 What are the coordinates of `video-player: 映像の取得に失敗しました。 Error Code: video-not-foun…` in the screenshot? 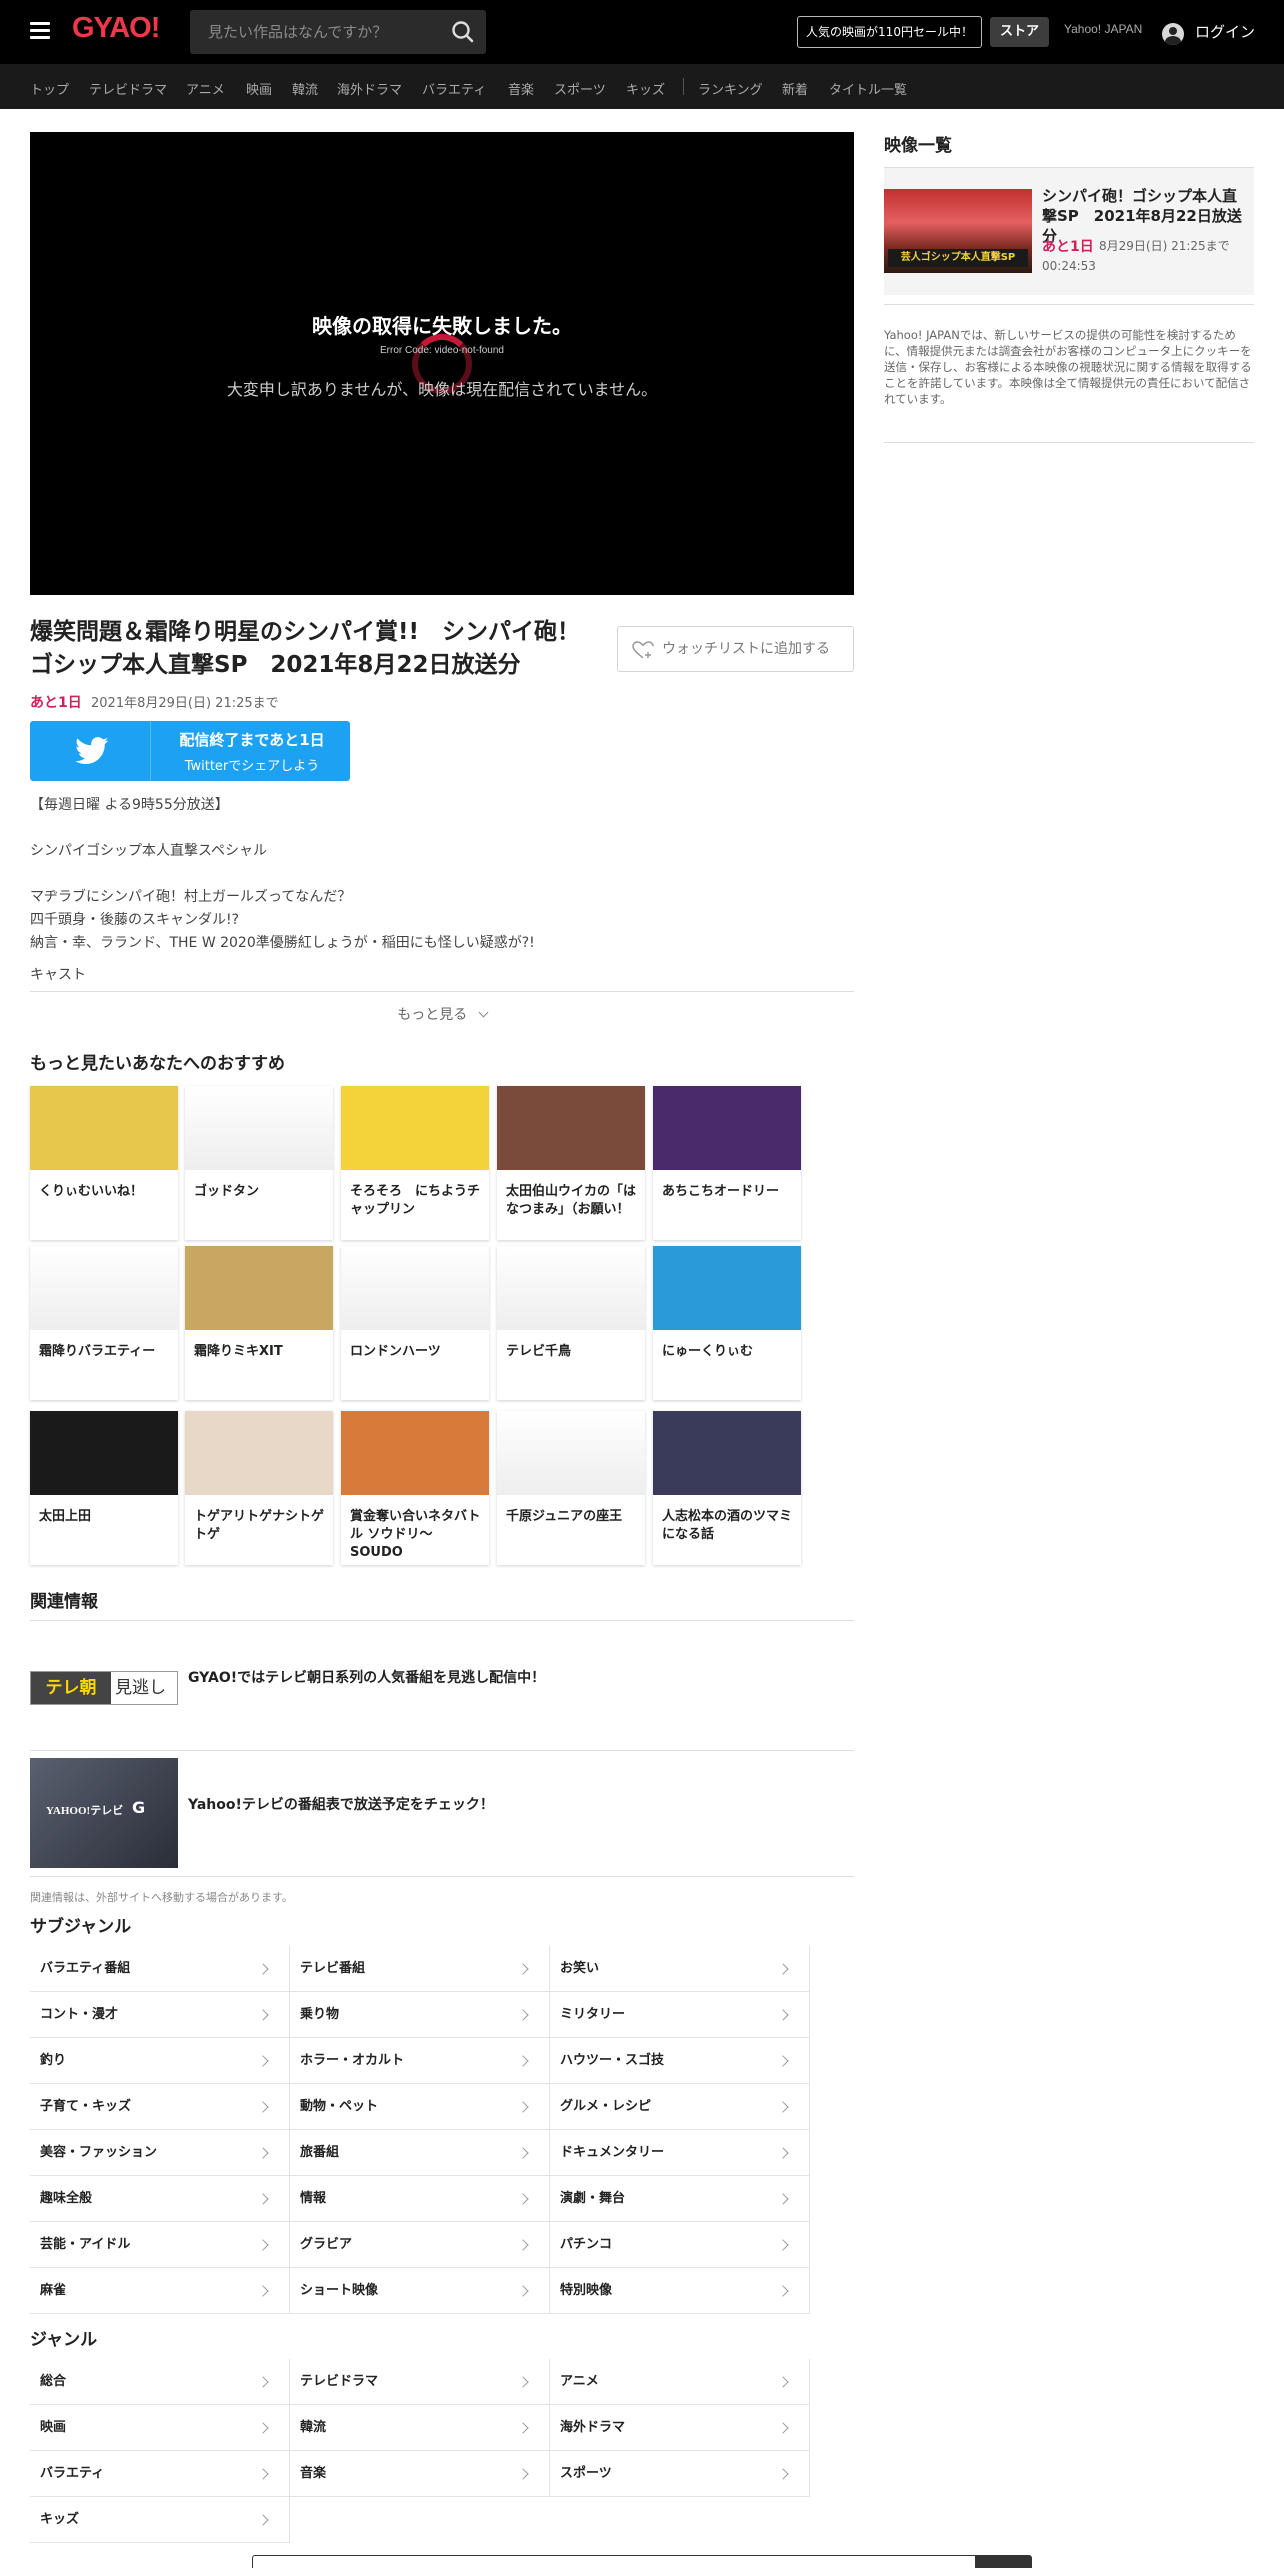 It's located at (442, 363).